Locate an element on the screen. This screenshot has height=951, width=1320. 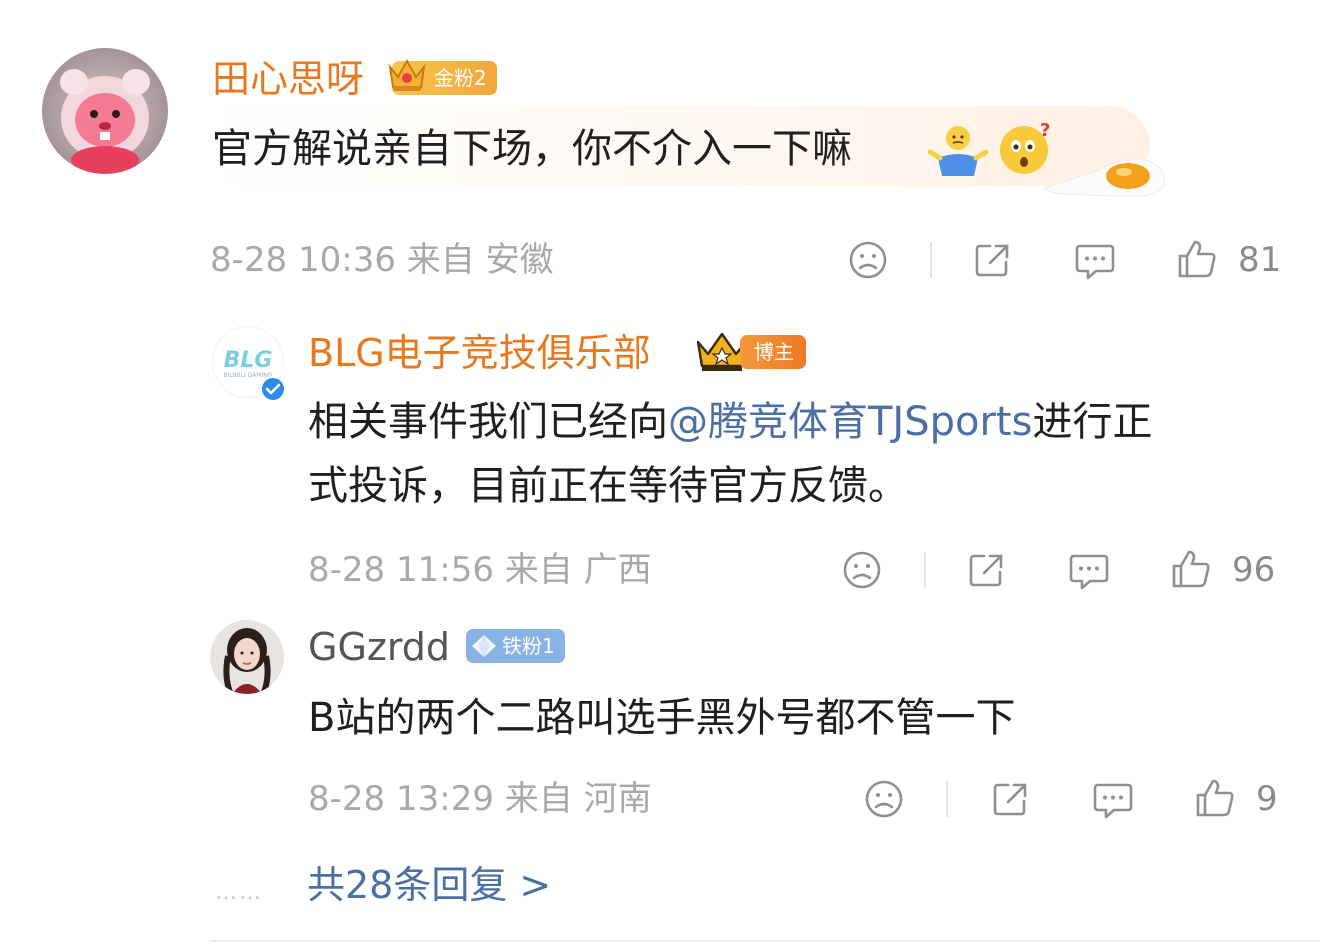
fan-badge-label: 铁粉1 is located at coordinates (528, 646).